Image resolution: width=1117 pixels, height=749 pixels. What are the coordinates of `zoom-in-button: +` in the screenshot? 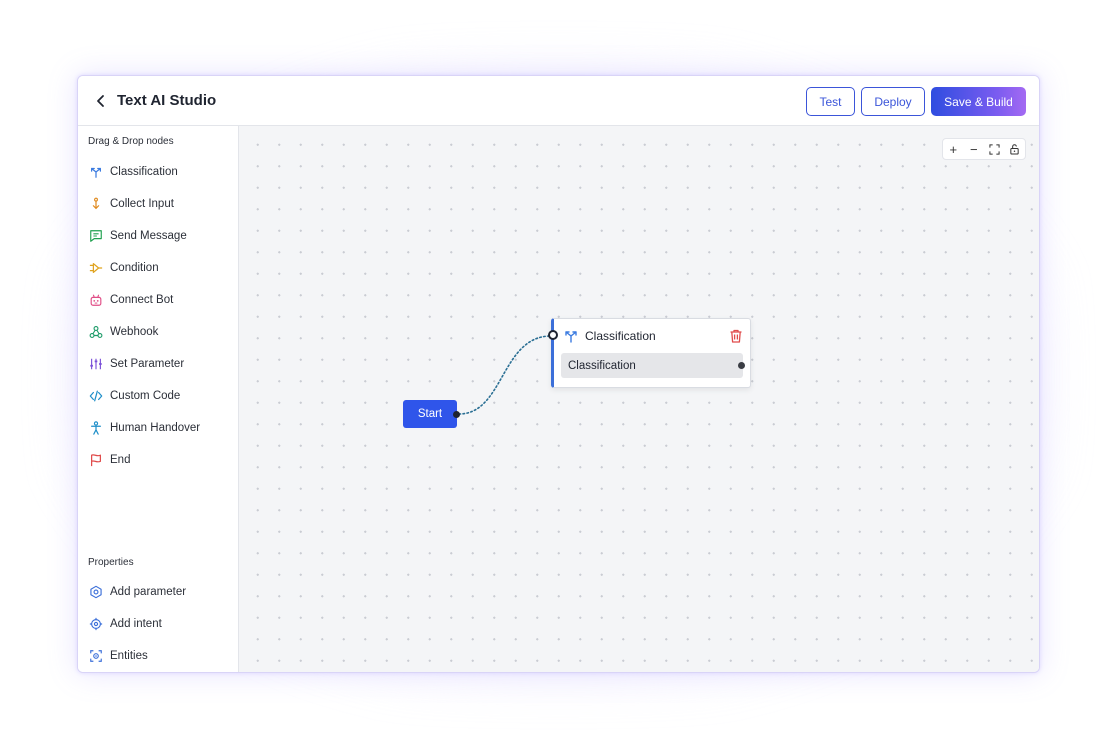 It's located at (953, 149).